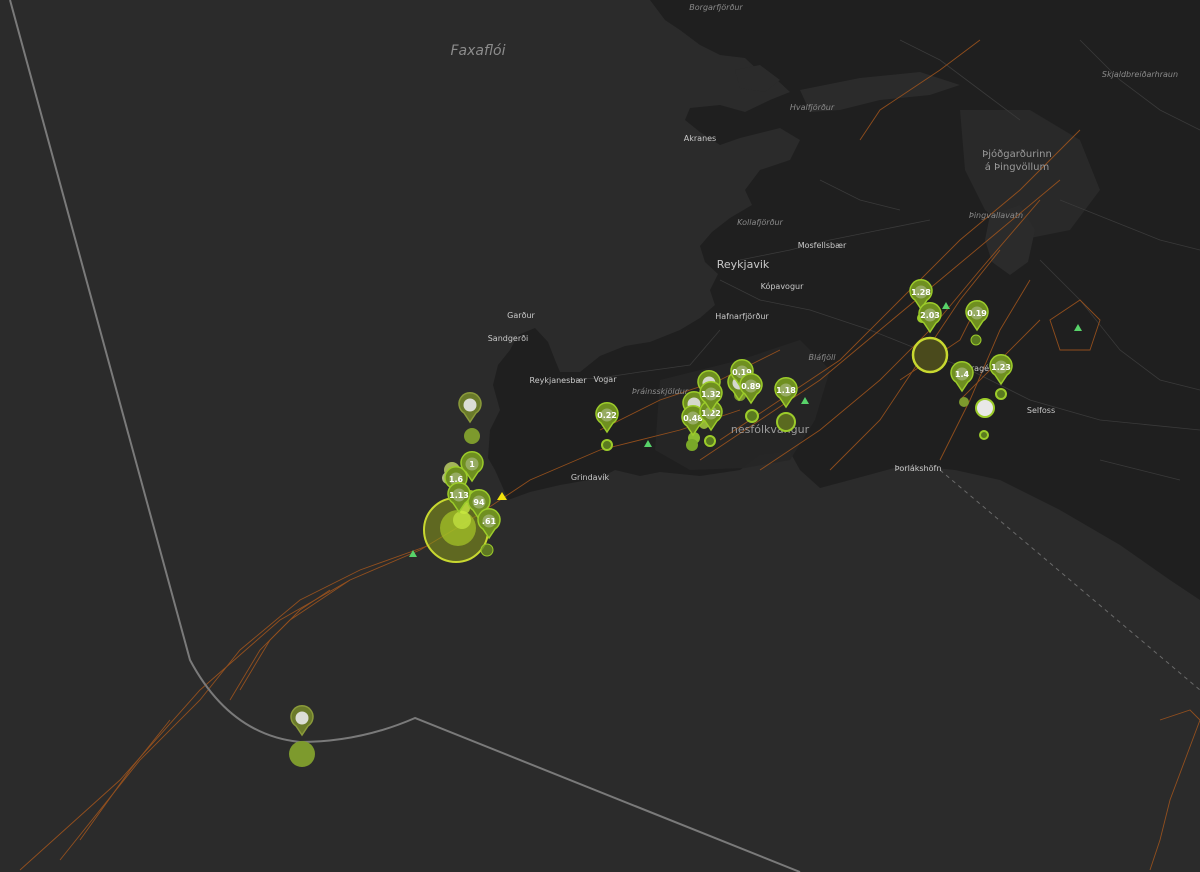  I want to click on label-reykjavik: Reykjavik, so click(743, 264).